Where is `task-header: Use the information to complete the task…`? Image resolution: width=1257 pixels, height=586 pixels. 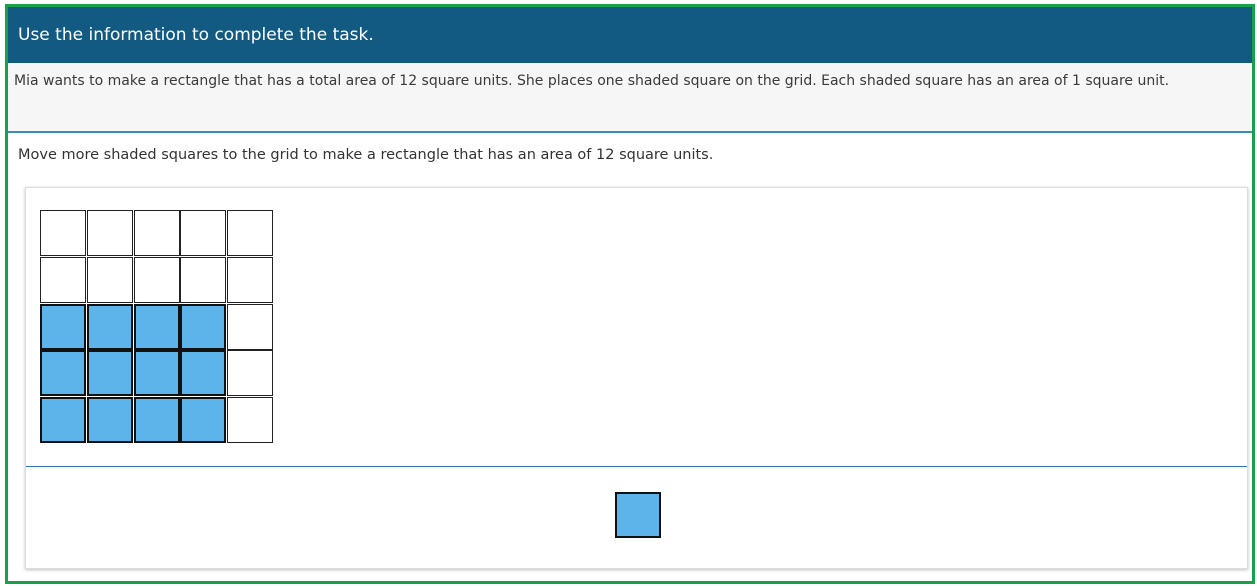
task-header: Use the information to complete the task… is located at coordinates (630, 35).